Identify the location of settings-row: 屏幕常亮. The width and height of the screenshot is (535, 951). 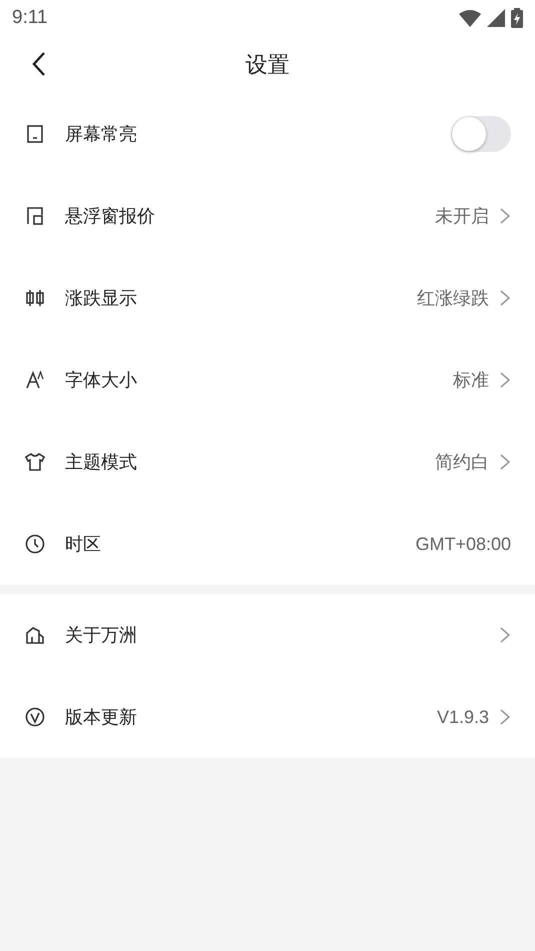
(267, 134).